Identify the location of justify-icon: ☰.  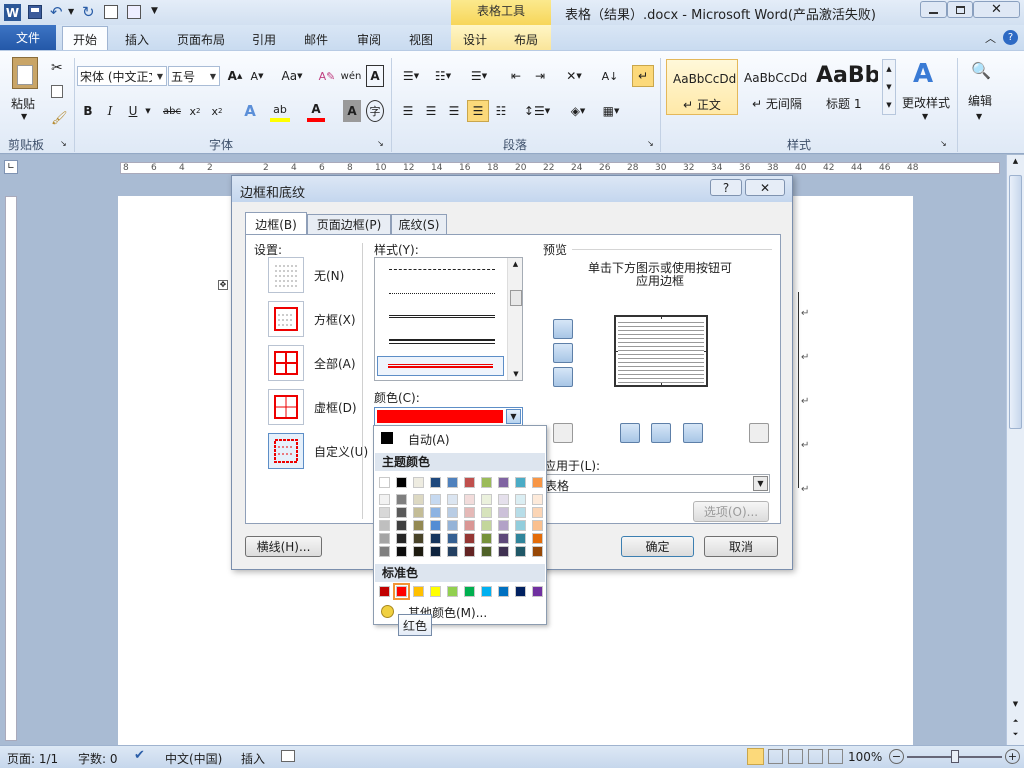
(478, 111).